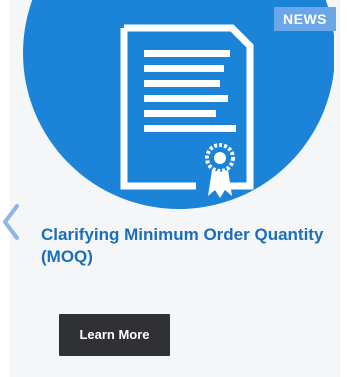  I want to click on learn-more-button: Learn More, so click(114, 335).